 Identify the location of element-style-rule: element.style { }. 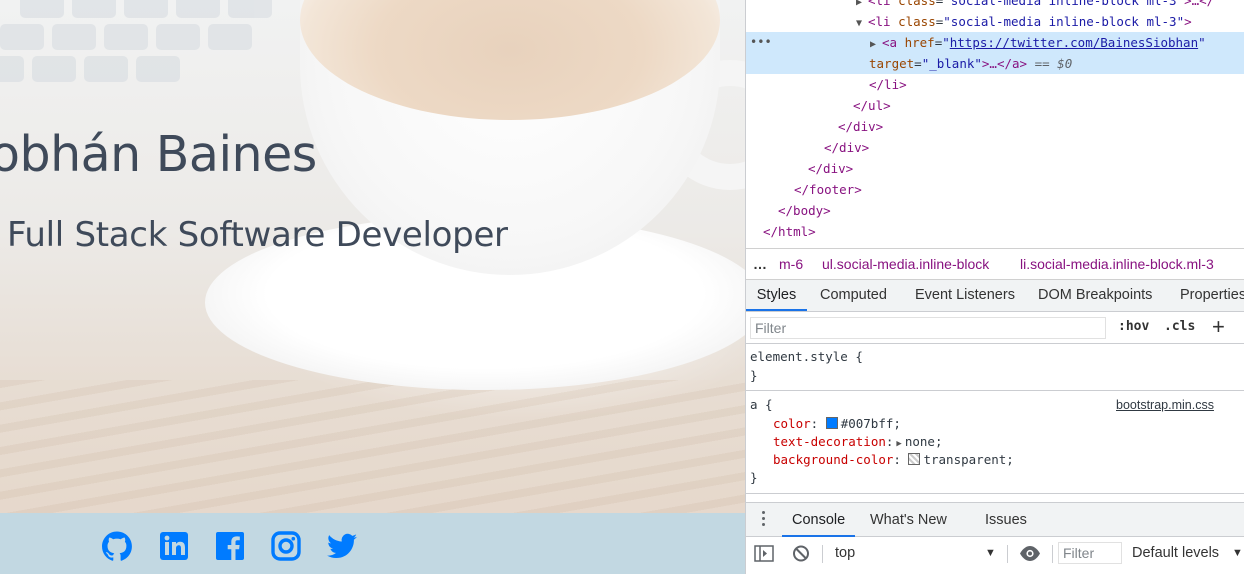
(995, 367).